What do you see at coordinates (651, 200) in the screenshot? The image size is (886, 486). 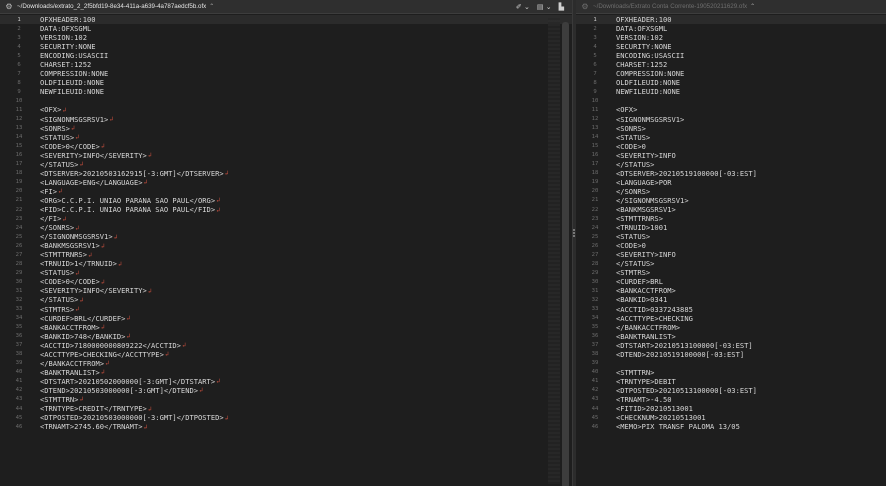 I see `line-text: </SIGNONMSGSRSV1>` at bounding box center [651, 200].